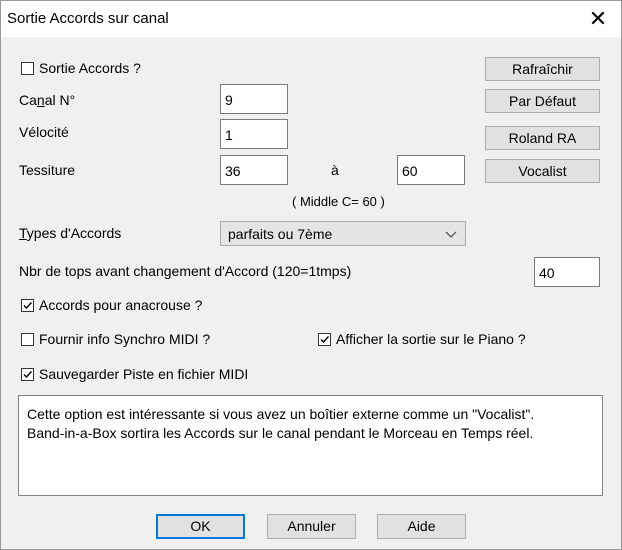 The width and height of the screenshot is (622, 550). What do you see at coordinates (90, 68) in the screenshot?
I see `output-chords-label: Sortie Accords ?` at bounding box center [90, 68].